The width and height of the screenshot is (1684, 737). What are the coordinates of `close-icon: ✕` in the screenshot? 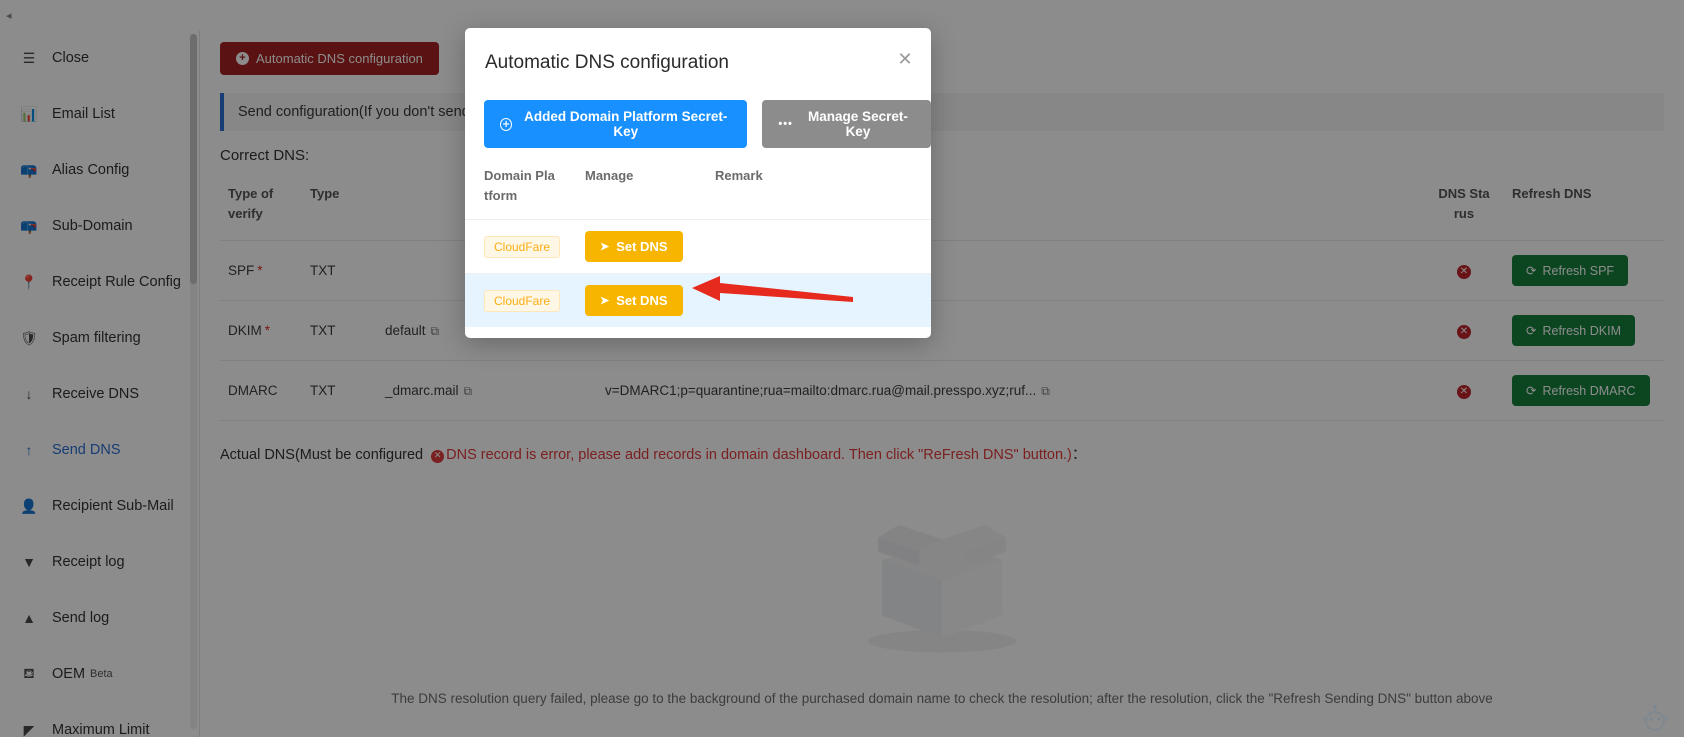 It's located at (905, 60).